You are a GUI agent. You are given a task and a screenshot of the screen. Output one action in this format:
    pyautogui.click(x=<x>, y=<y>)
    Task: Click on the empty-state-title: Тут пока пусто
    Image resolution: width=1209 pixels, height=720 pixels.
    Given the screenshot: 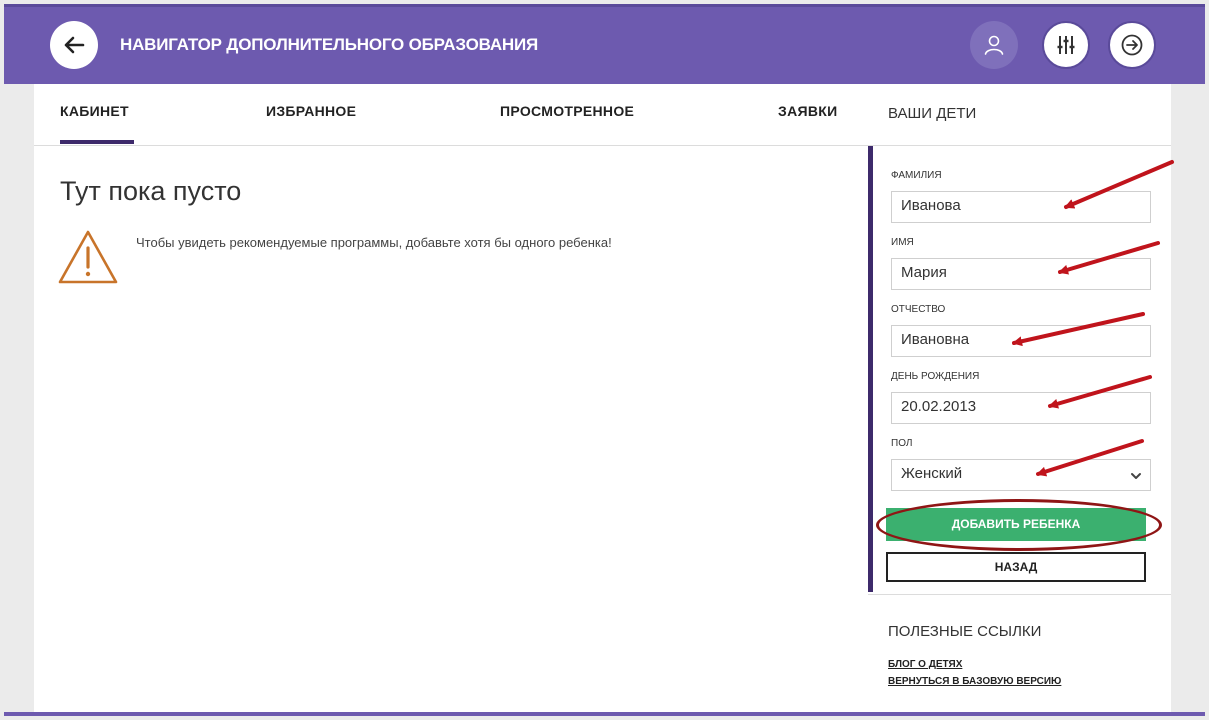 What is the action you would take?
    pyautogui.click(x=151, y=191)
    